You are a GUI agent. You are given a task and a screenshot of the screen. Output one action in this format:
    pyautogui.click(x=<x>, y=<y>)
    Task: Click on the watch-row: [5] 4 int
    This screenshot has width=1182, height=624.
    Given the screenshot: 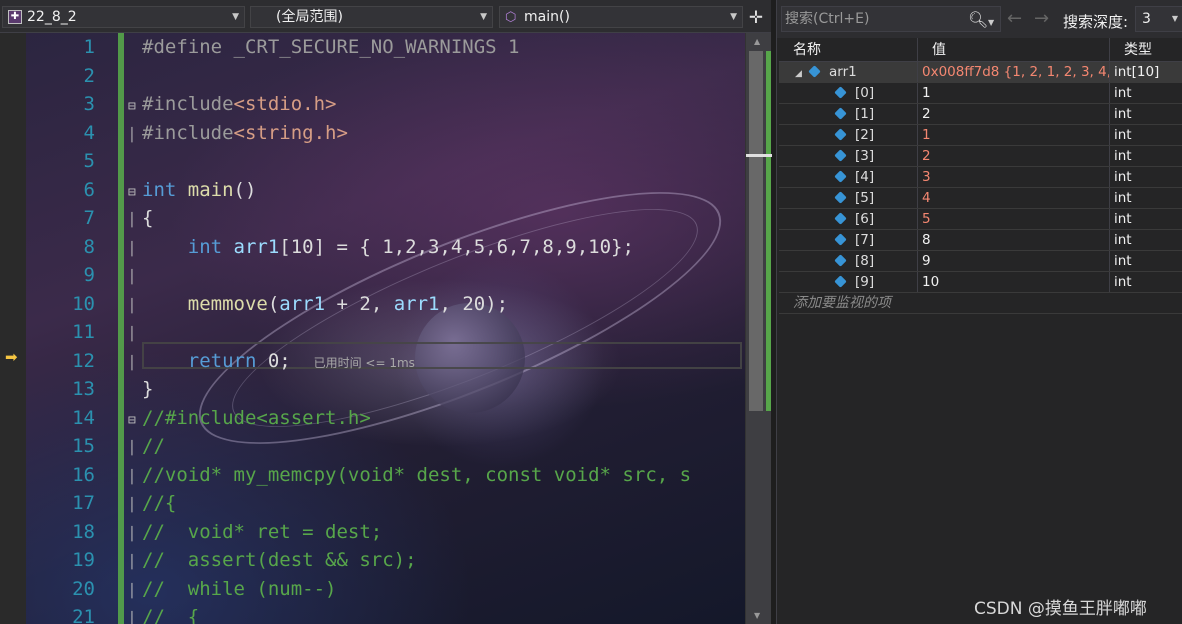 What is the action you would take?
    pyautogui.click(x=980, y=198)
    